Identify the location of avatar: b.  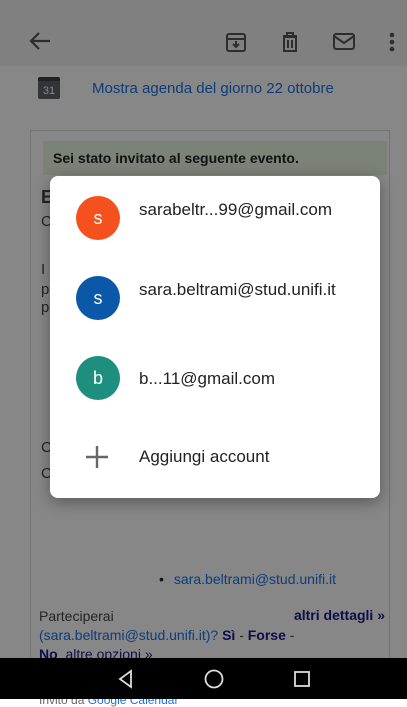
(98, 378).